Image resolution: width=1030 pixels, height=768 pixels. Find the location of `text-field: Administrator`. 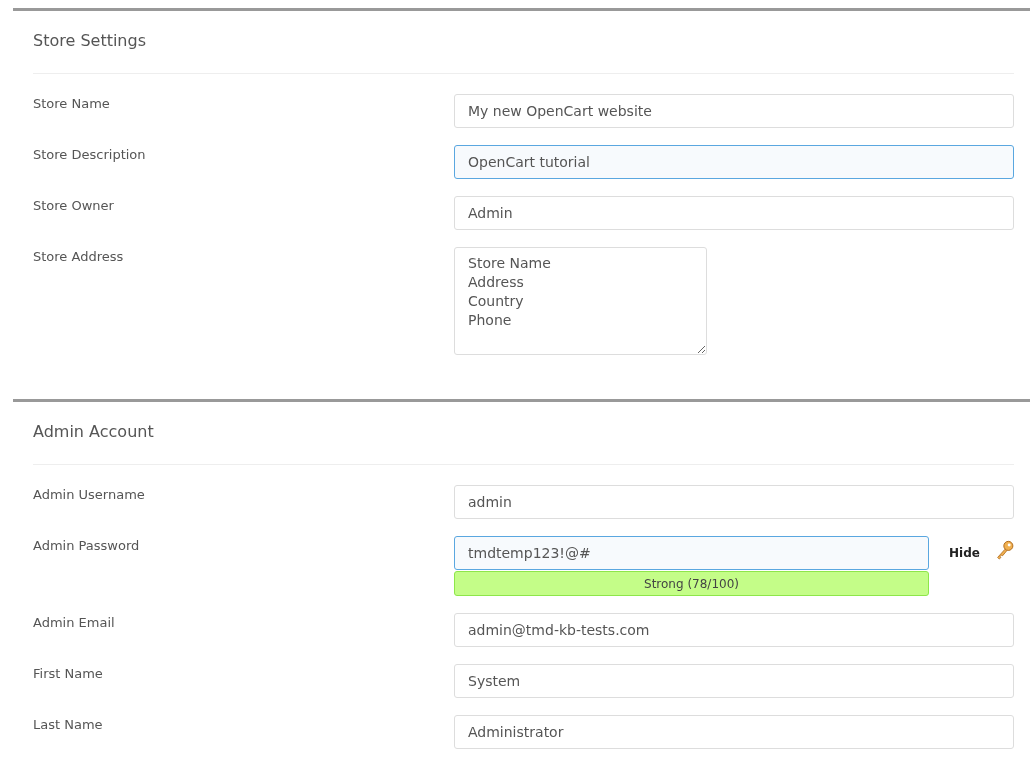

text-field: Administrator is located at coordinates (734, 732).